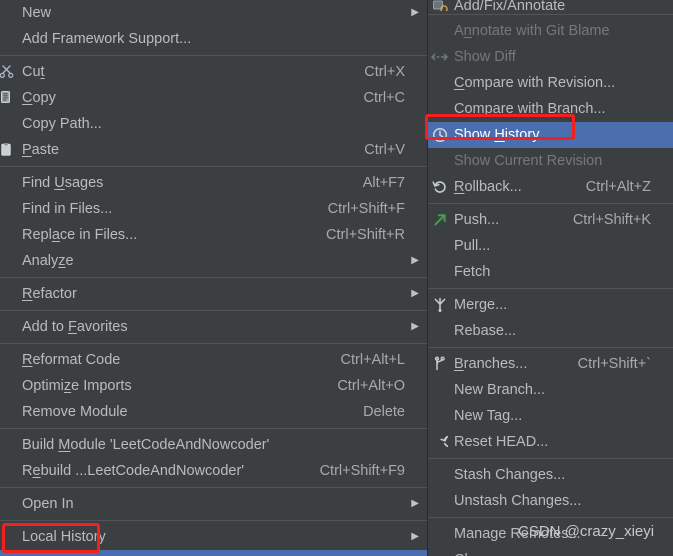  Describe the element at coordinates (485, 57) in the screenshot. I see `menu-item-label: Show Diff` at that location.